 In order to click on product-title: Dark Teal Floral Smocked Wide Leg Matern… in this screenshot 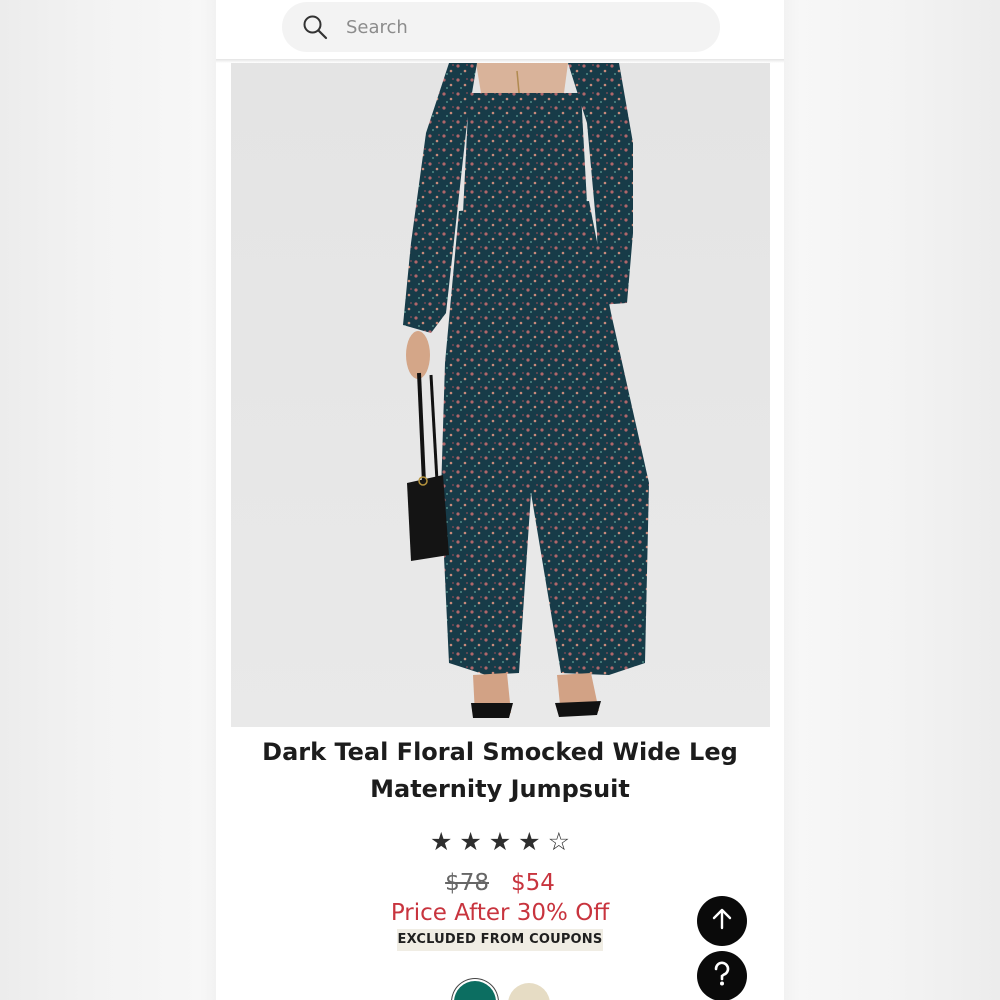, I will do `click(500, 770)`.